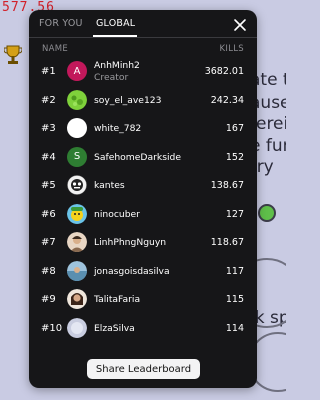 The image size is (320, 400). What do you see at coordinates (224, 71) in the screenshot?
I see `kills-value: 3682.01` at bounding box center [224, 71].